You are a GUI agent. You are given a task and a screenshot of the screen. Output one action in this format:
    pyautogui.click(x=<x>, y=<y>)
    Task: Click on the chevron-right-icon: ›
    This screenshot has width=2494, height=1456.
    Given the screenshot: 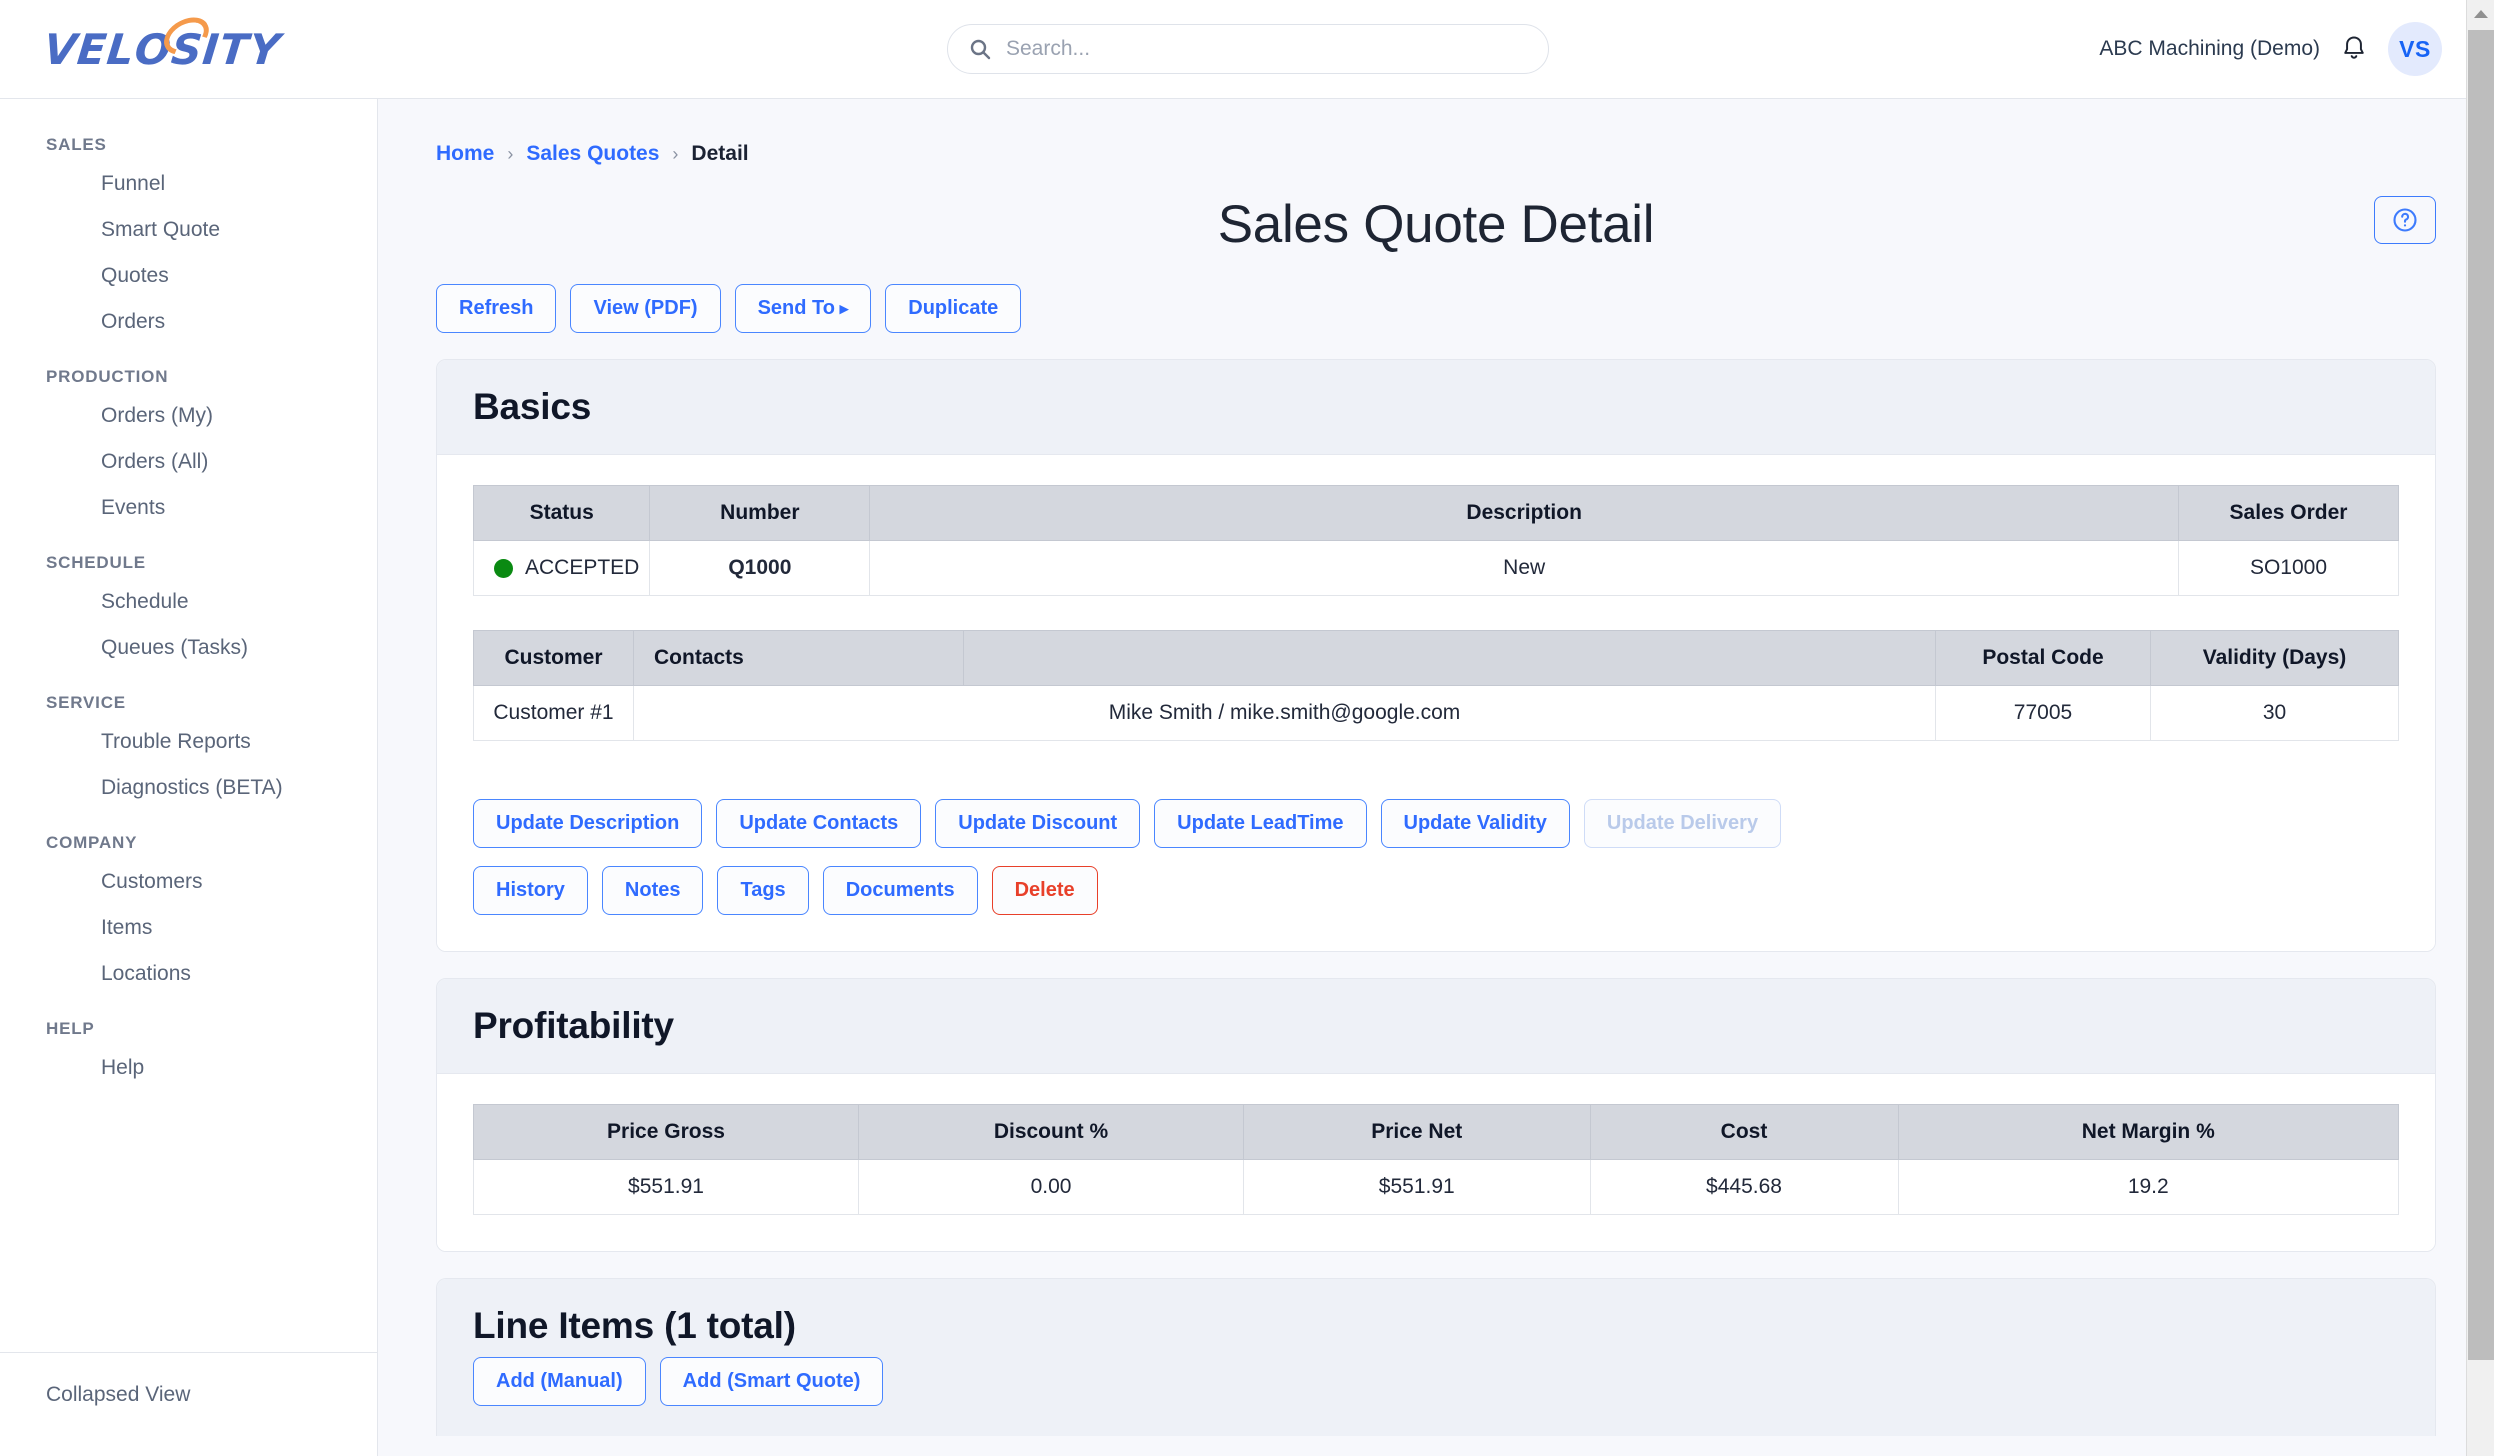 What is the action you would take?
    pyautogui.click(x=510, y=153)
    